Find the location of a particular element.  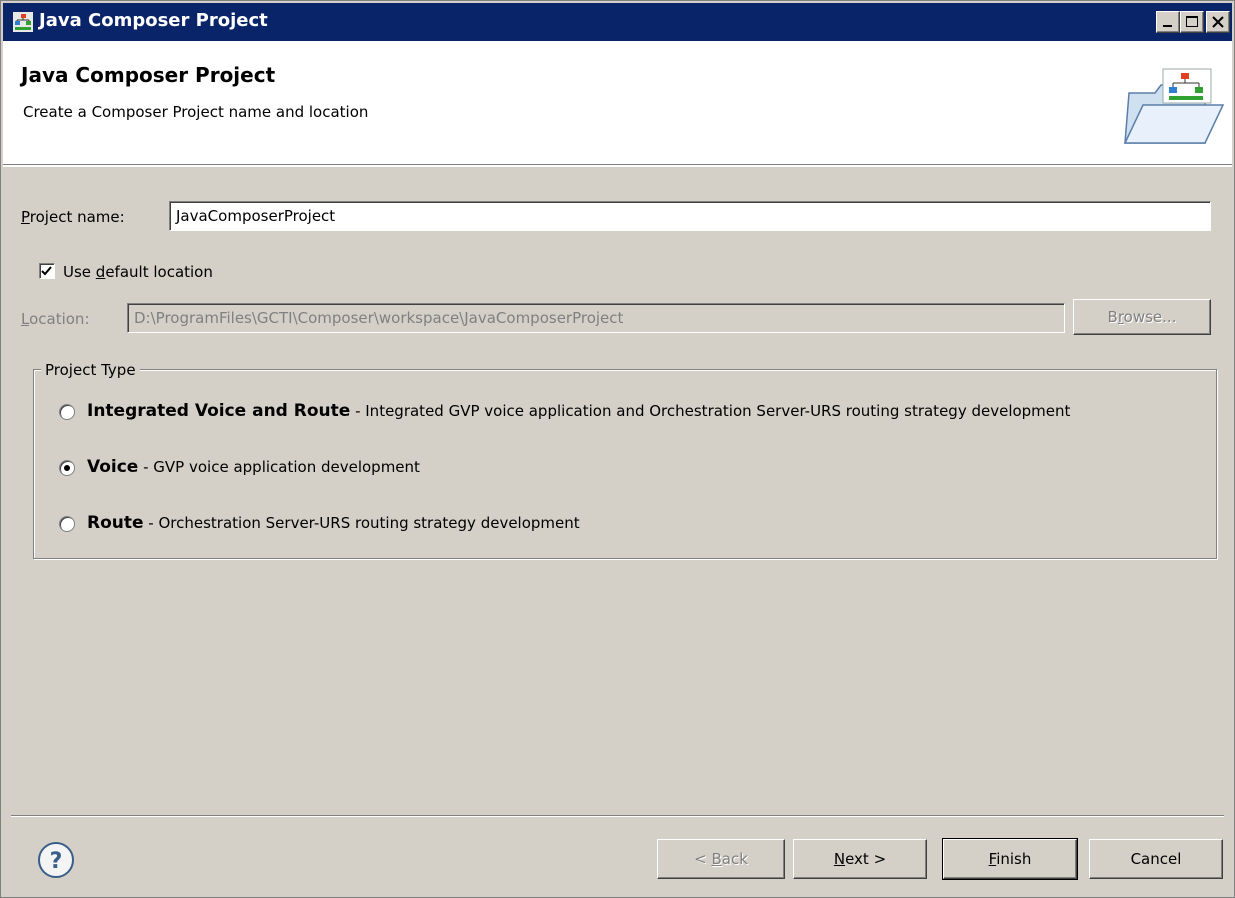

help-icon: ? is located at coordinates (56, 860).